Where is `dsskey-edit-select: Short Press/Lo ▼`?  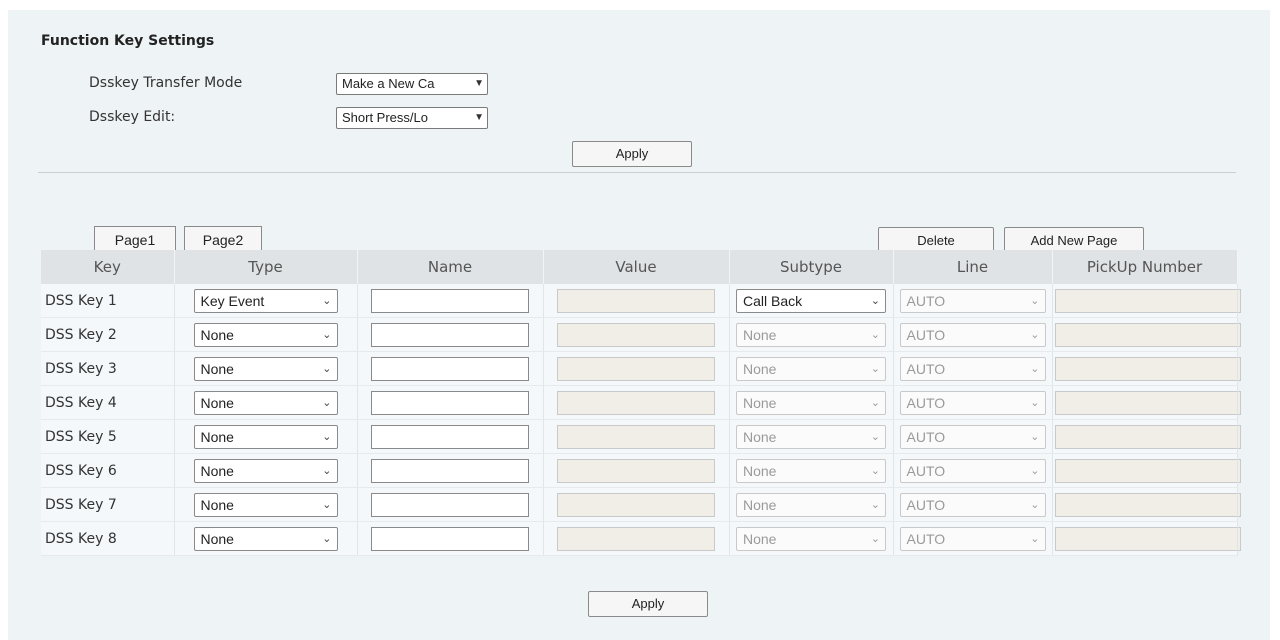
dsskey-edit-select: Short Press/Lo ▼ is located at coordinates (412, 118).